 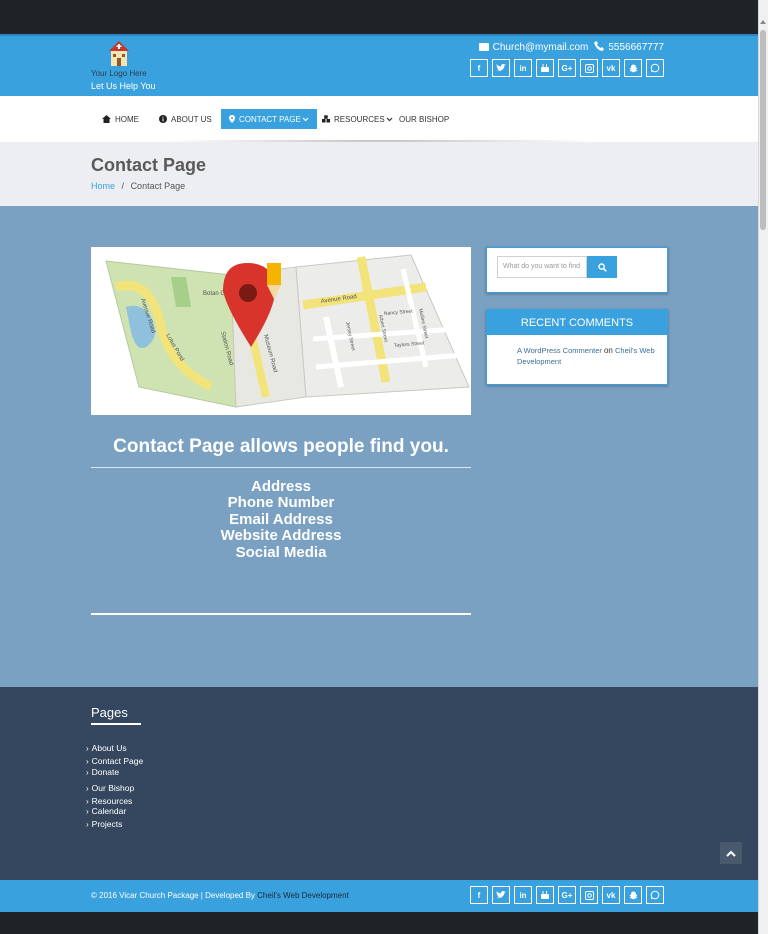 What do you see at coordinates (123, 86) in the screenshot?
I see `site-tagline: Let Us Help You` at bounding box center [123, 86].